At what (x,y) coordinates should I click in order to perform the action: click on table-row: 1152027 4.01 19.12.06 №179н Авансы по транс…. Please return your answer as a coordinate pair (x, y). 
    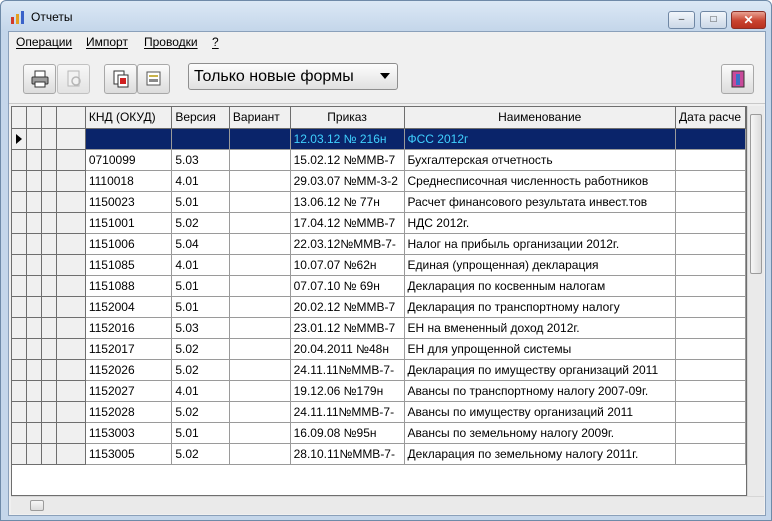
    Looking at the image, I should click on (379, 391).